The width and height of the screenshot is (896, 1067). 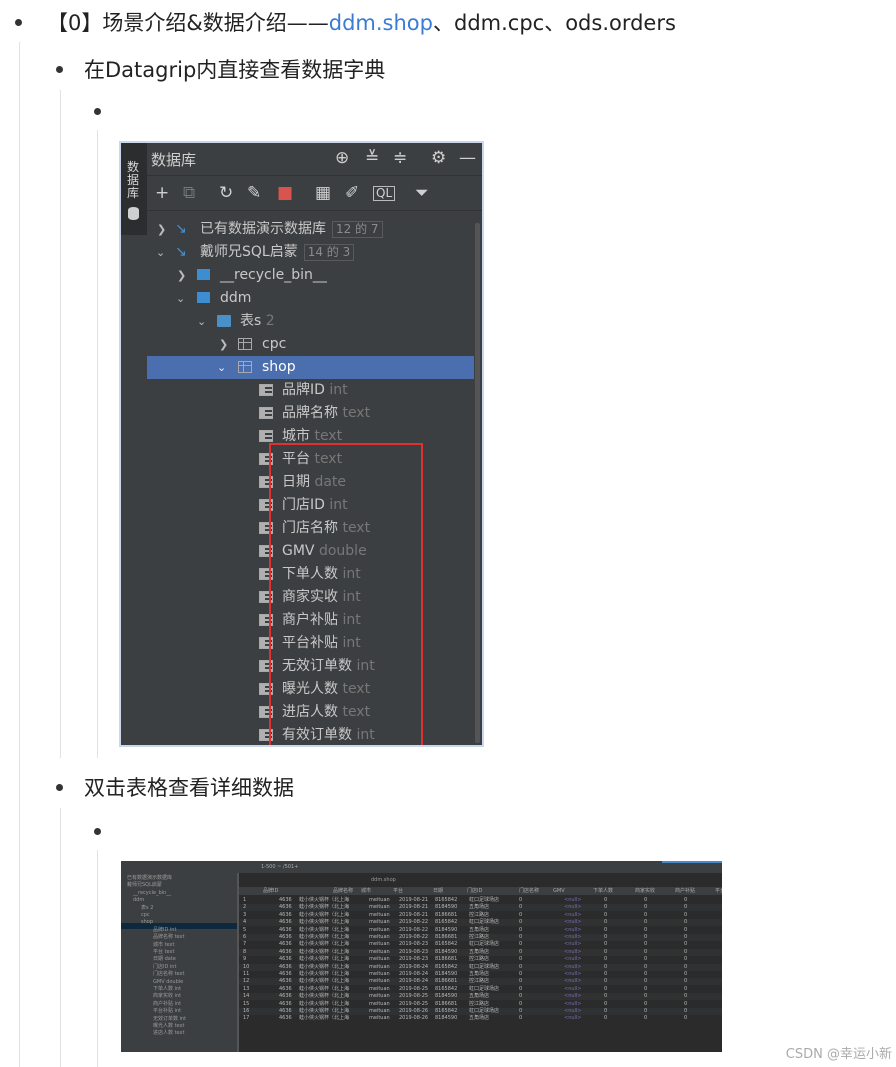 What do you see at coordinates (477, 483) in the screenshot?
I see `scrollbar` at bounding box center [477, 483].